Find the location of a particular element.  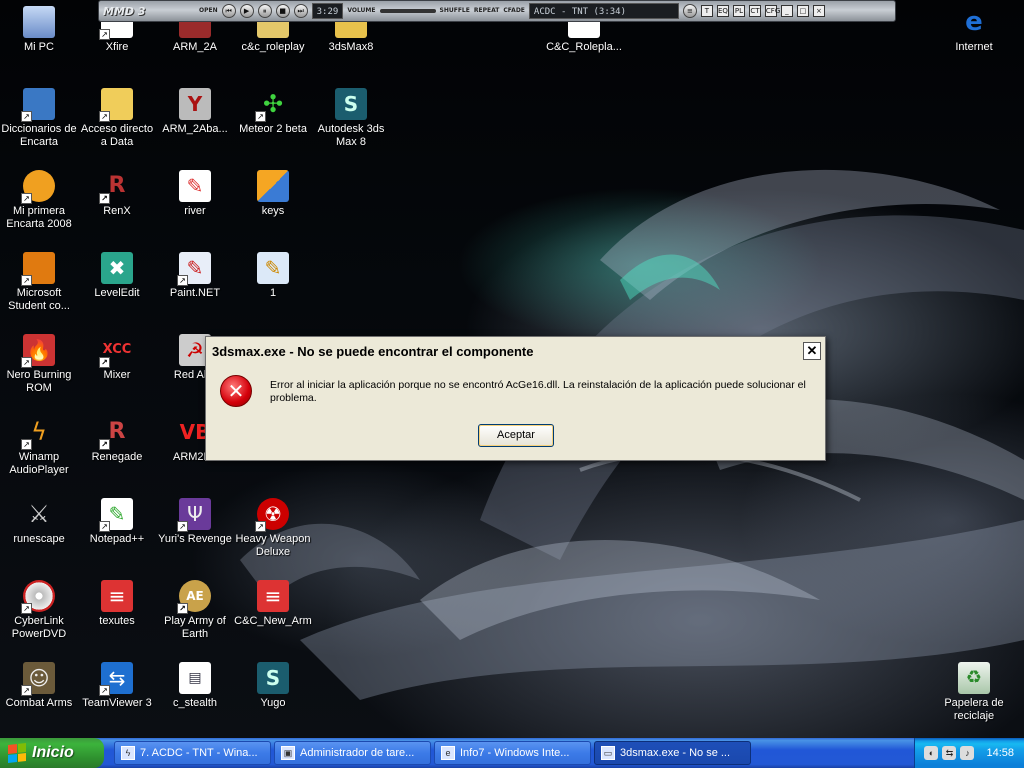

start-button: Inicio is located at coordinates (52, 753).